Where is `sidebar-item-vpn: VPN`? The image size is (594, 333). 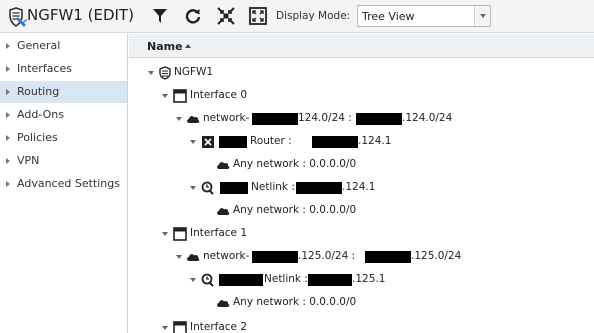 sidebar-item-vpn: VPN is located at coordinates (63, 161).